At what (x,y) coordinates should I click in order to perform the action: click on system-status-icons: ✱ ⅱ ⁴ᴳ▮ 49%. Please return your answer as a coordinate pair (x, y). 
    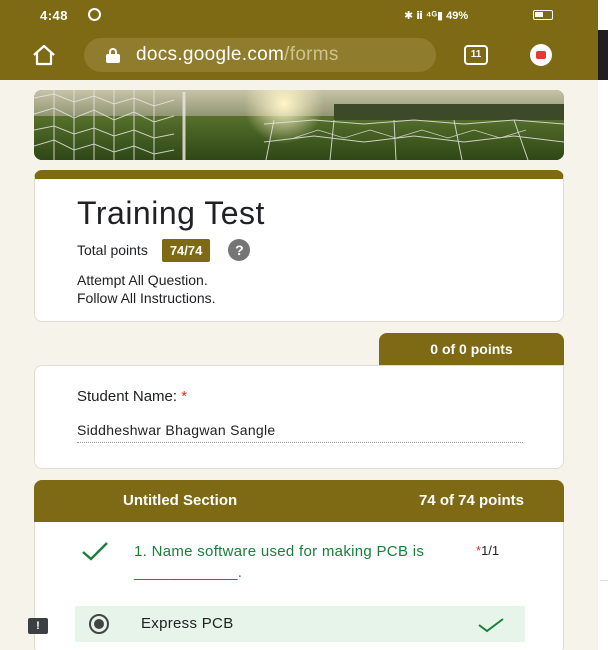
    Looking at the image, I should click on (436, 16).